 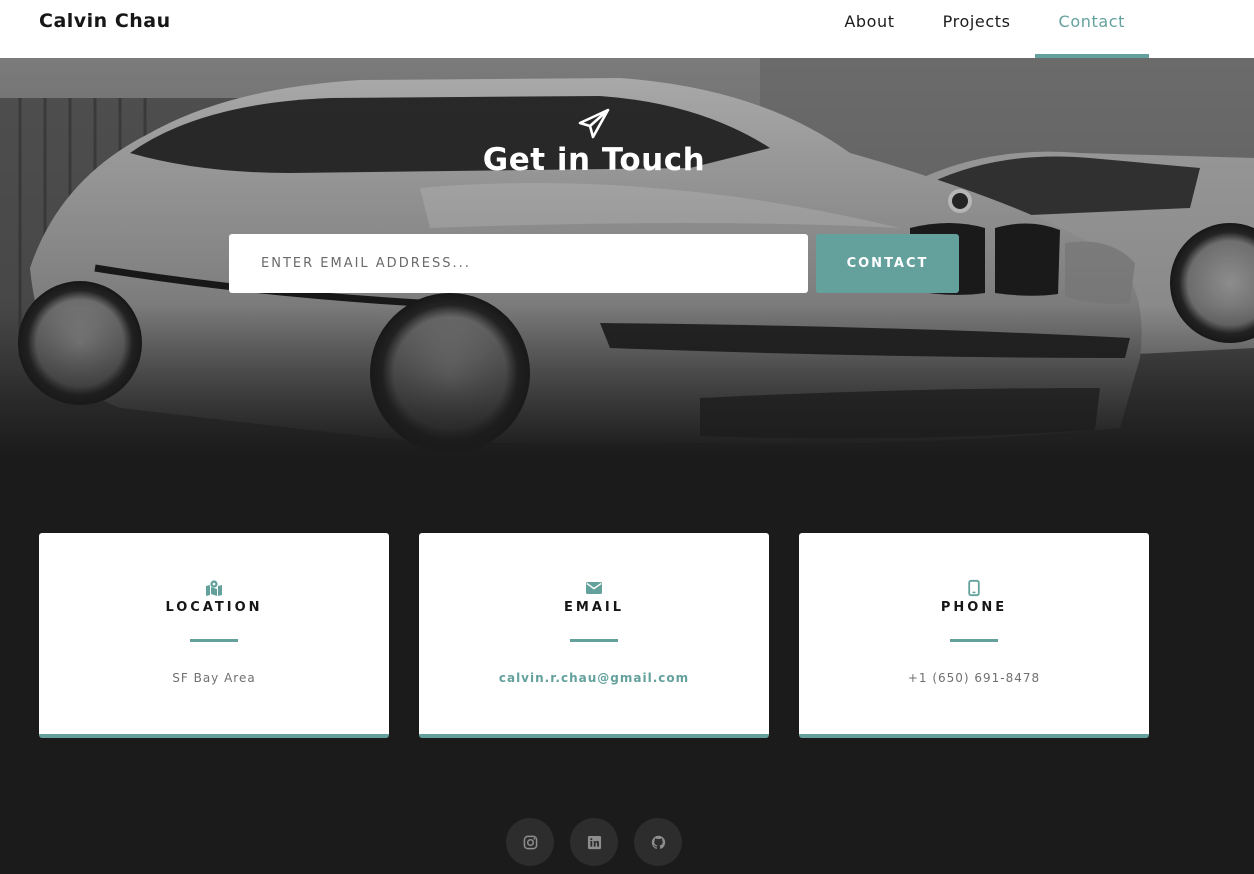 I want to click on nav-link-about: About, so click(x=869, y=29).